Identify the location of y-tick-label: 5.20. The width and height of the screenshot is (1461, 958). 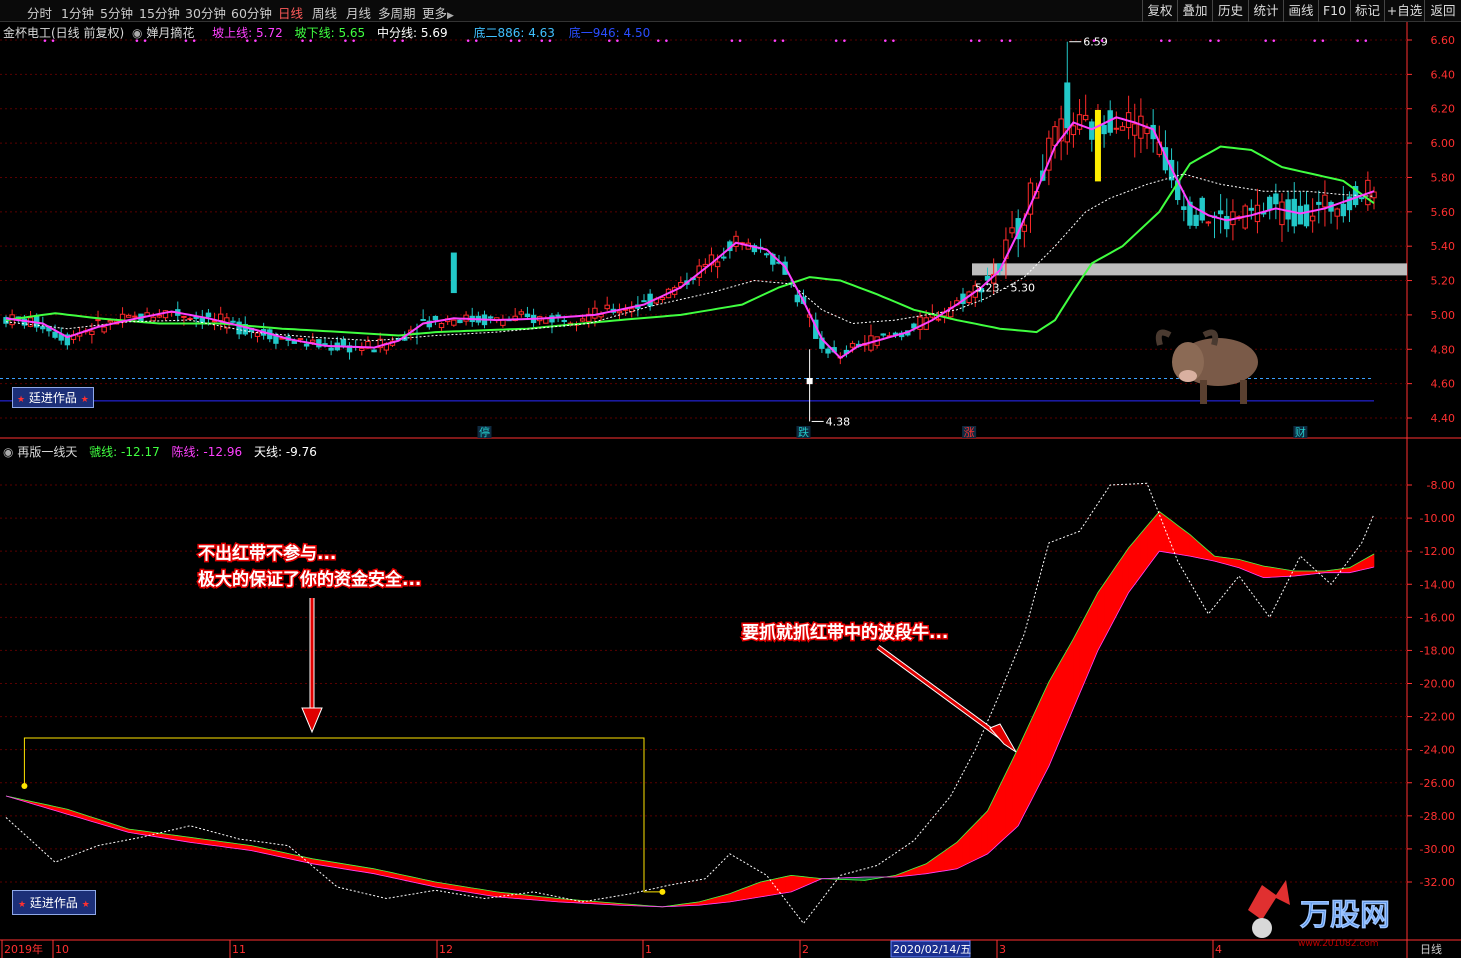
(1443, 281).